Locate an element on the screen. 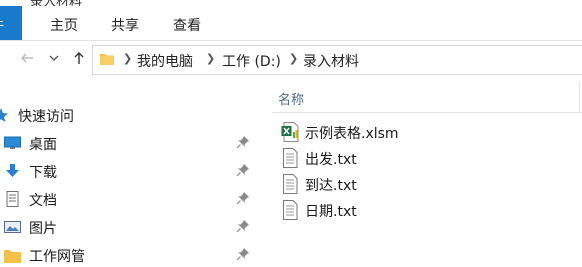 The width and height of the screenshot is (582, 267). recent-locations-chevron-icon is located at coordinates (54, 60).